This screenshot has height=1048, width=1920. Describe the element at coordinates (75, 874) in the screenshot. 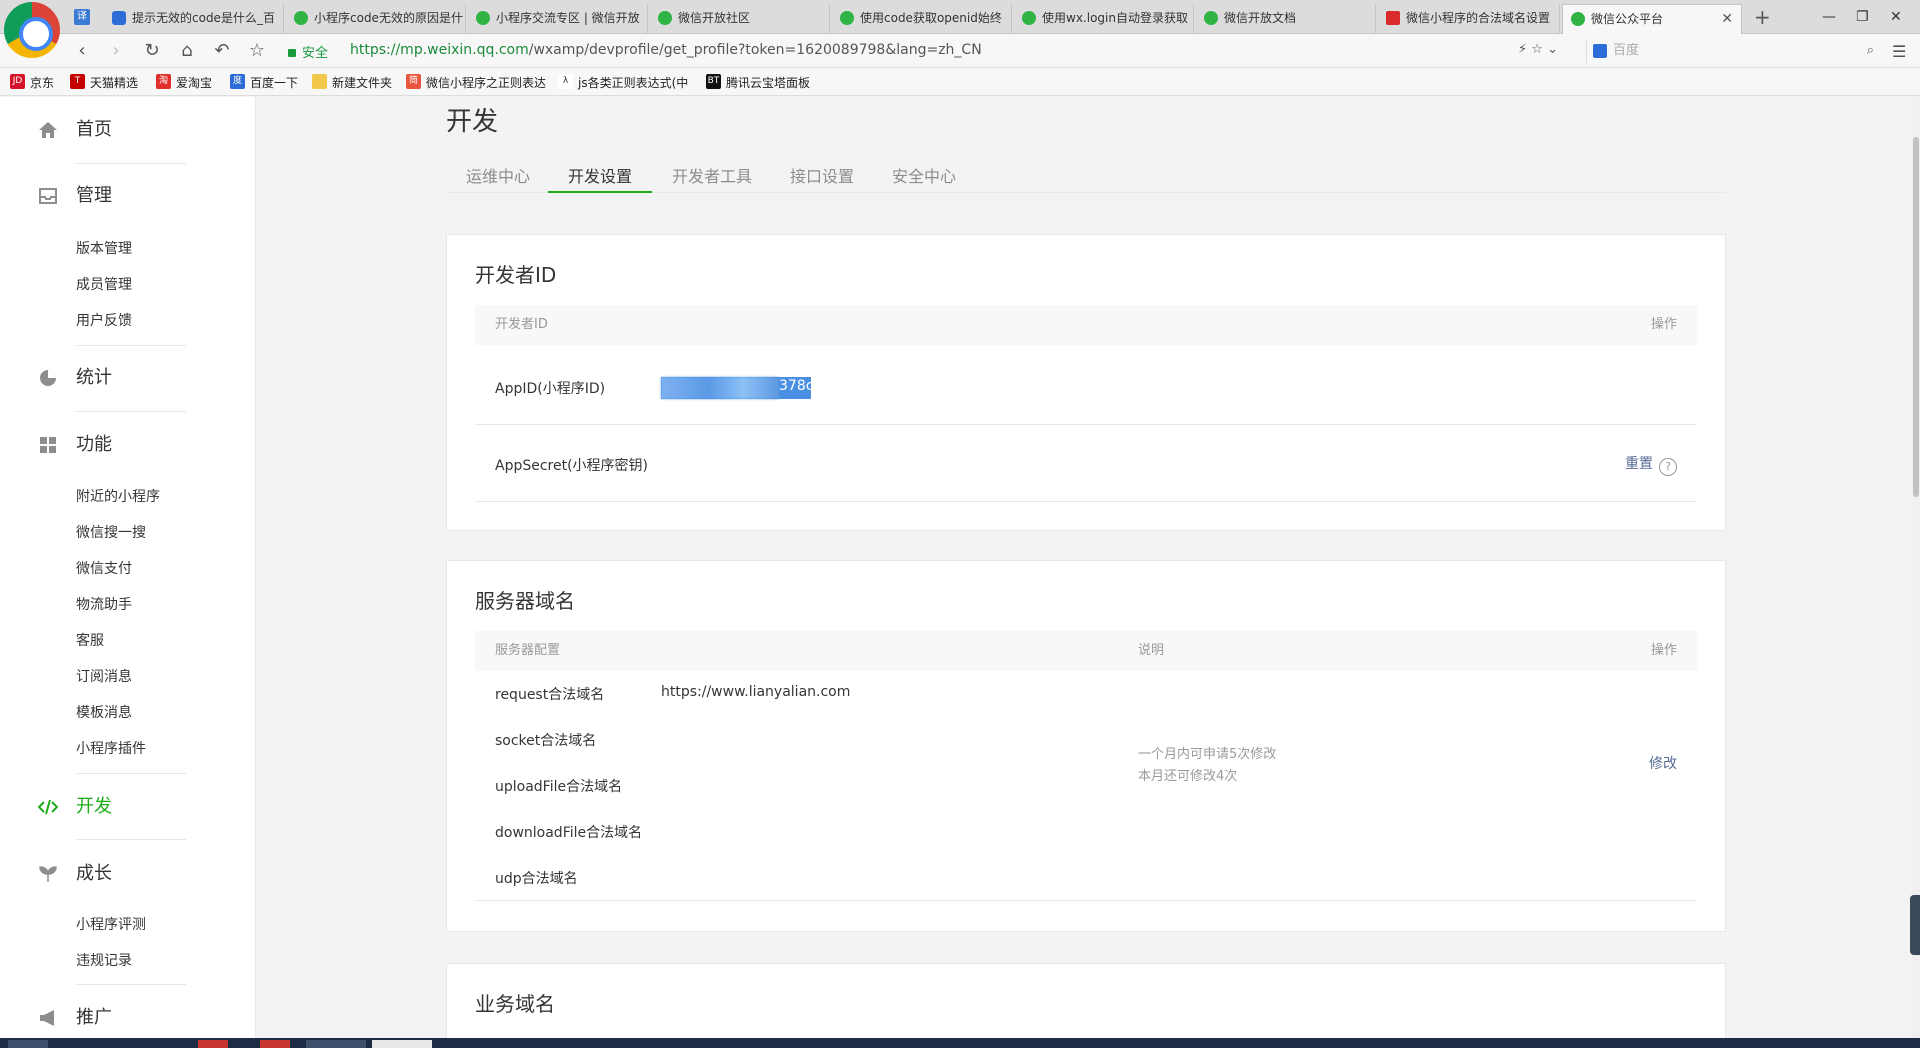

I see `nav-growth: 成长` at that location.